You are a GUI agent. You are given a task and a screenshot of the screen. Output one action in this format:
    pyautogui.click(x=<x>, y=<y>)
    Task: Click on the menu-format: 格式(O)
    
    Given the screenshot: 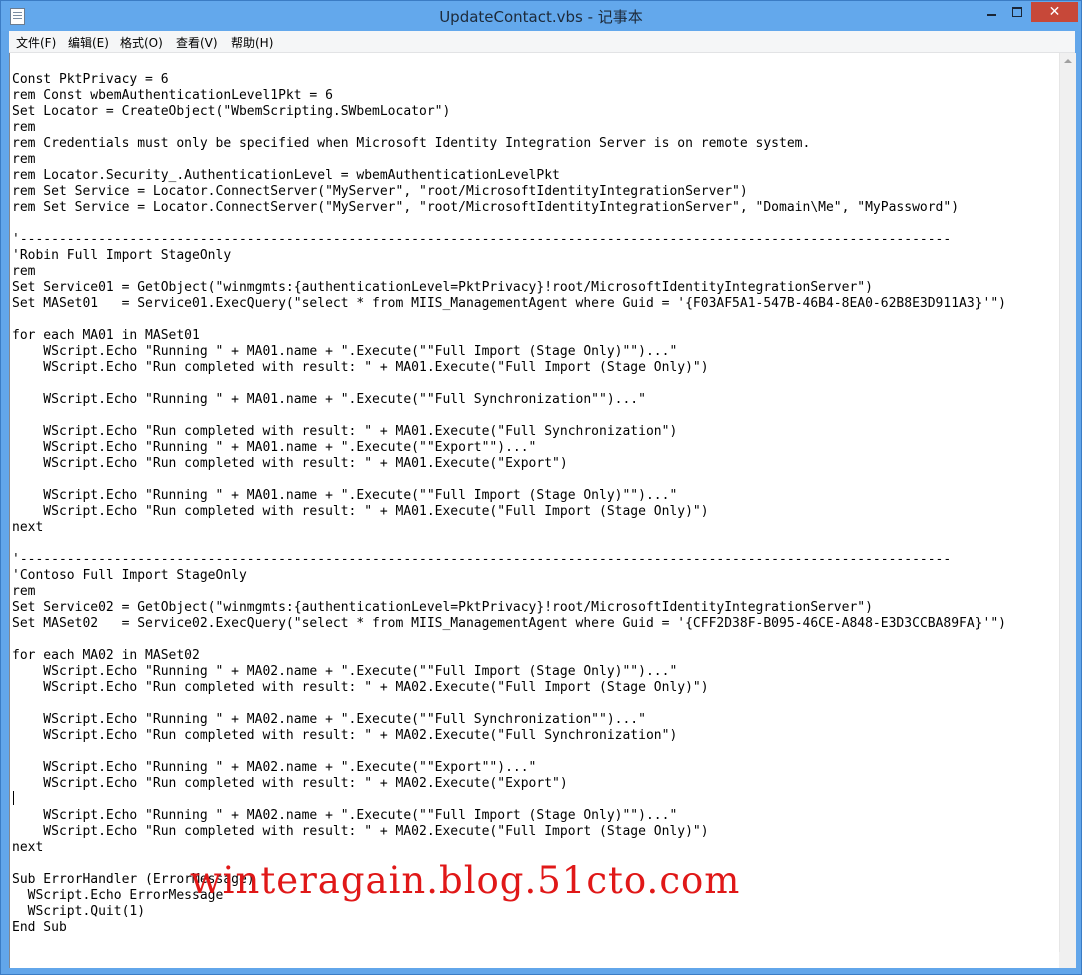 What is the action you would take?
    pyautogui.click(x=141, y=42)
    